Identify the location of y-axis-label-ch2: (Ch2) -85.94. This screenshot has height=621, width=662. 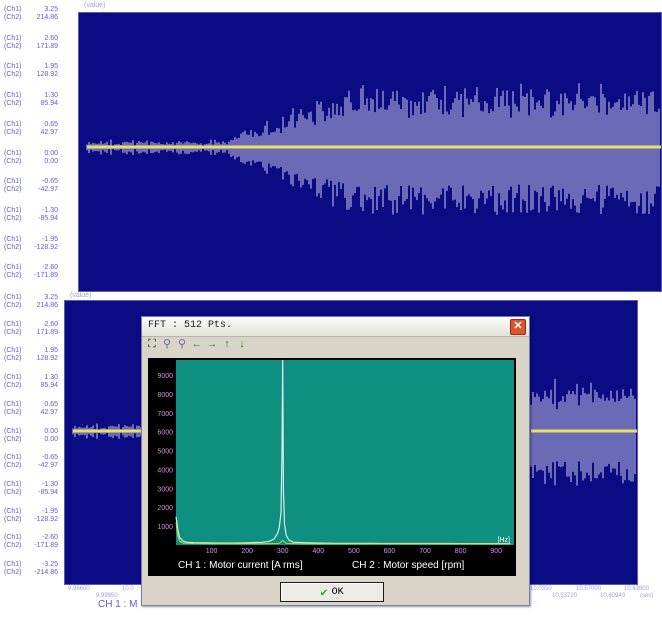
(33, 493).